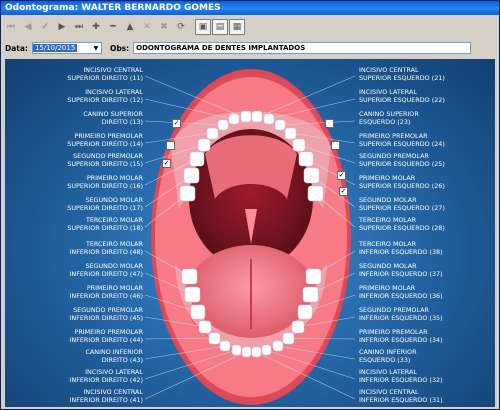  I want to click on tooth-label-line2: Inferior Direito (41), so click(106, 399).